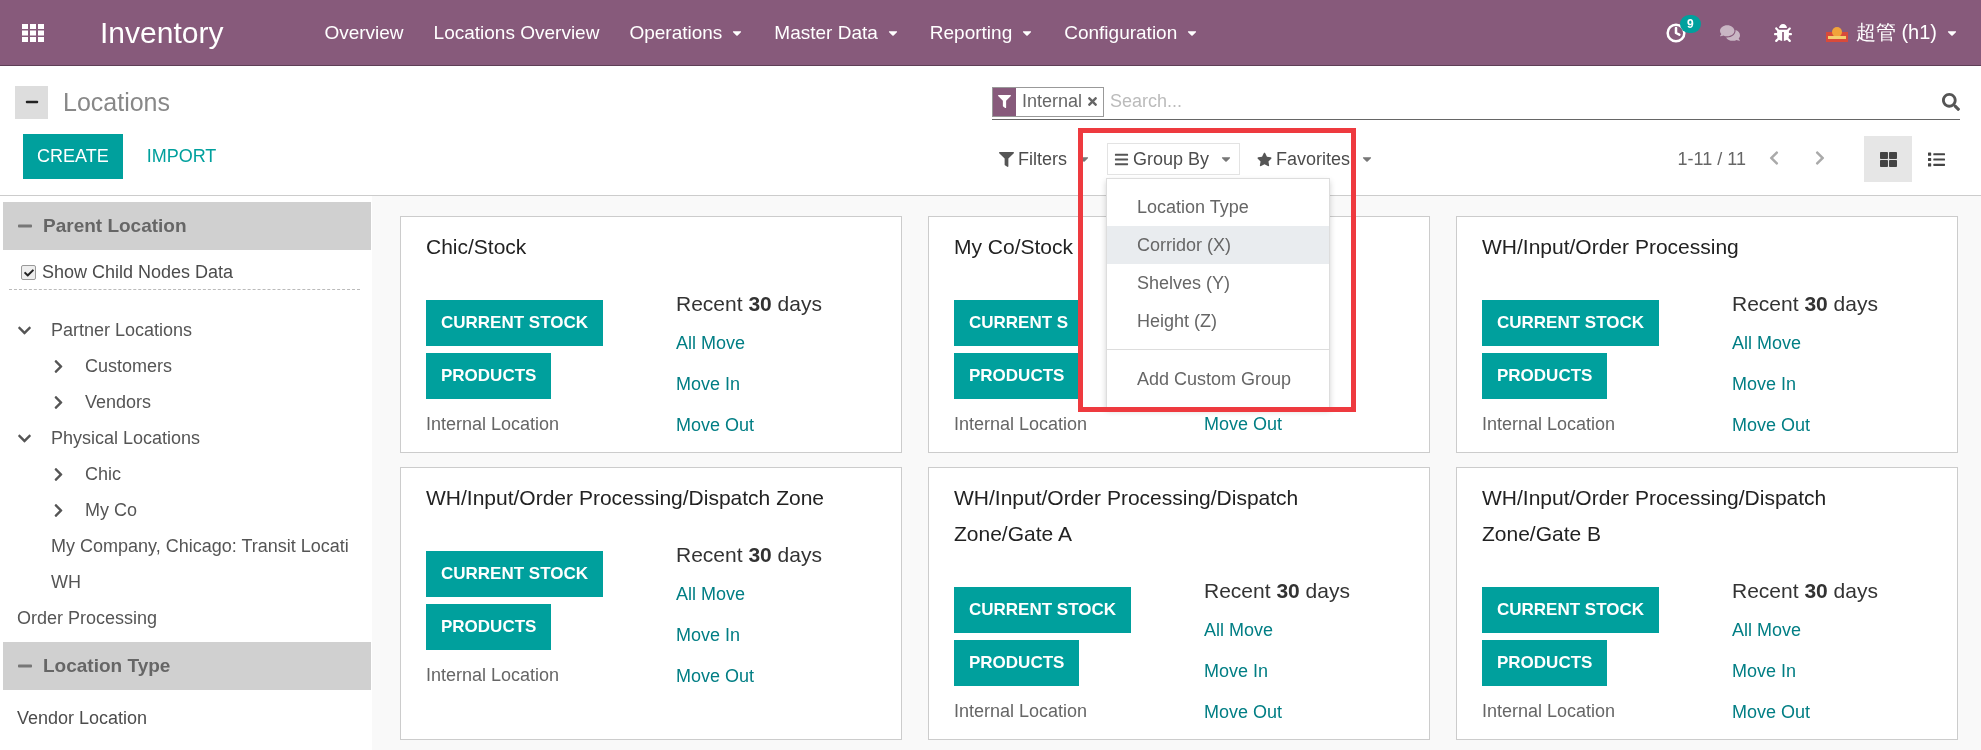  What do you see at coordinates (1729, 32) in the screenshot?
I see `chat-icon` at bounding box center [1729, 32].